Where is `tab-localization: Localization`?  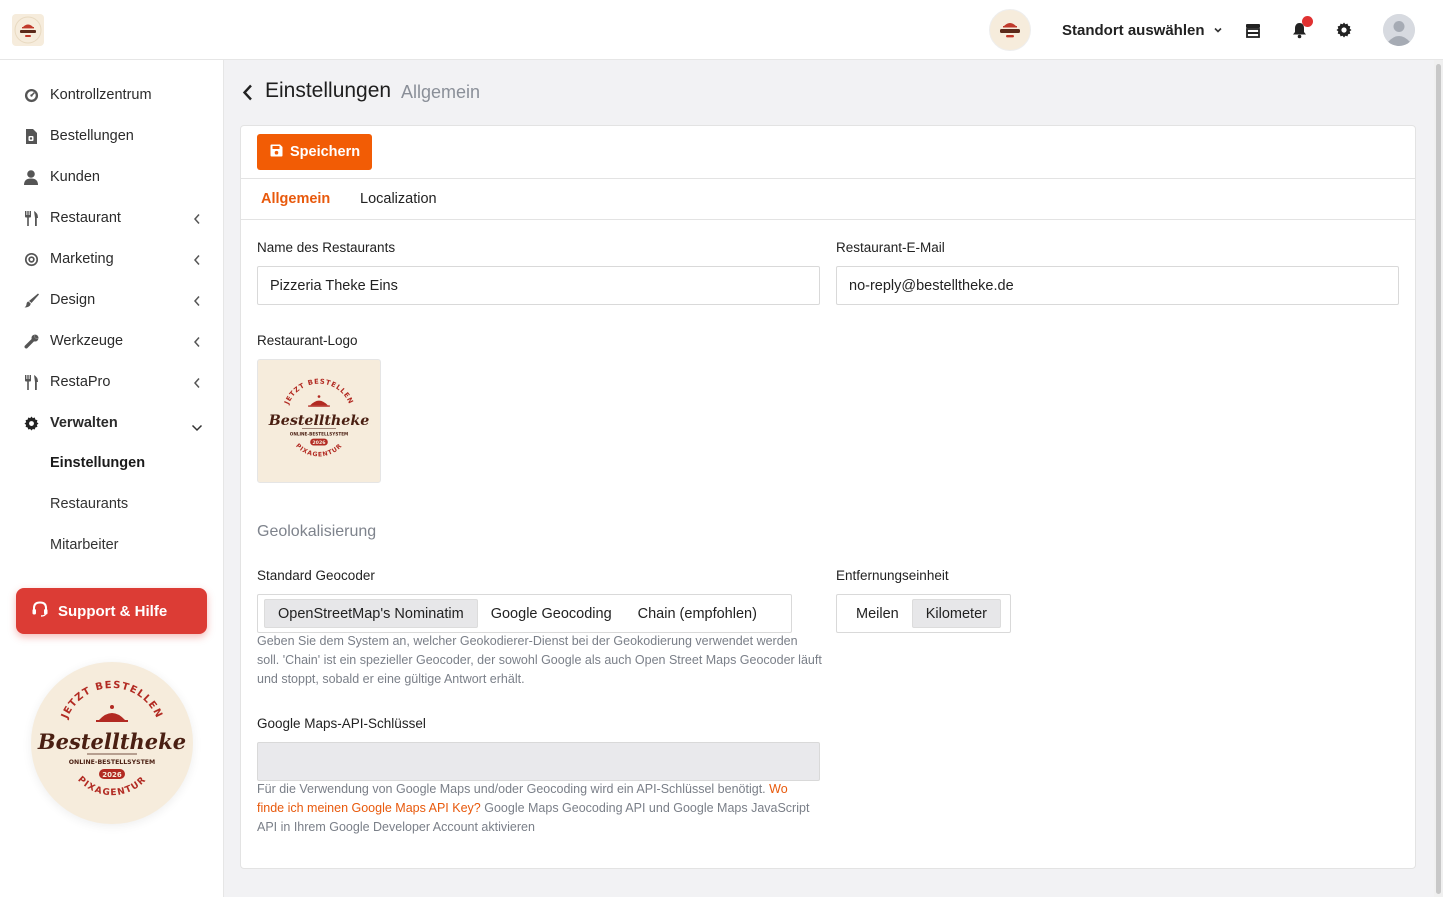 tab-localization: Localization is located at coordinates (398, 199).